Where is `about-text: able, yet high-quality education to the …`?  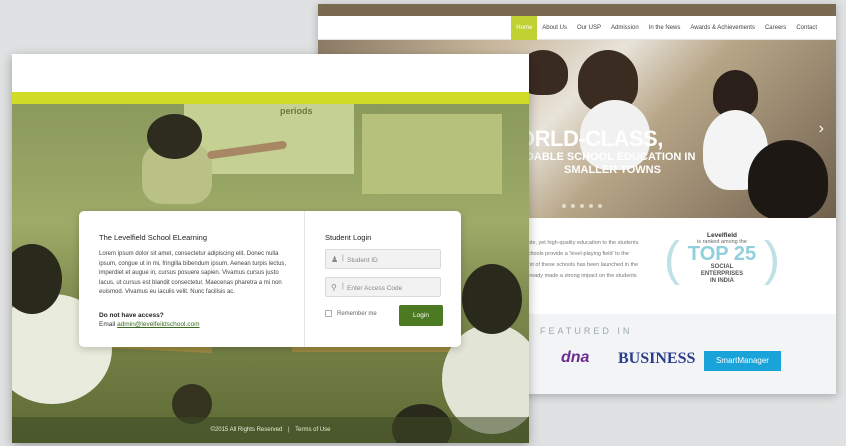
about-text: able, yet high-quality education to the … is located at coordinates (590, 260).